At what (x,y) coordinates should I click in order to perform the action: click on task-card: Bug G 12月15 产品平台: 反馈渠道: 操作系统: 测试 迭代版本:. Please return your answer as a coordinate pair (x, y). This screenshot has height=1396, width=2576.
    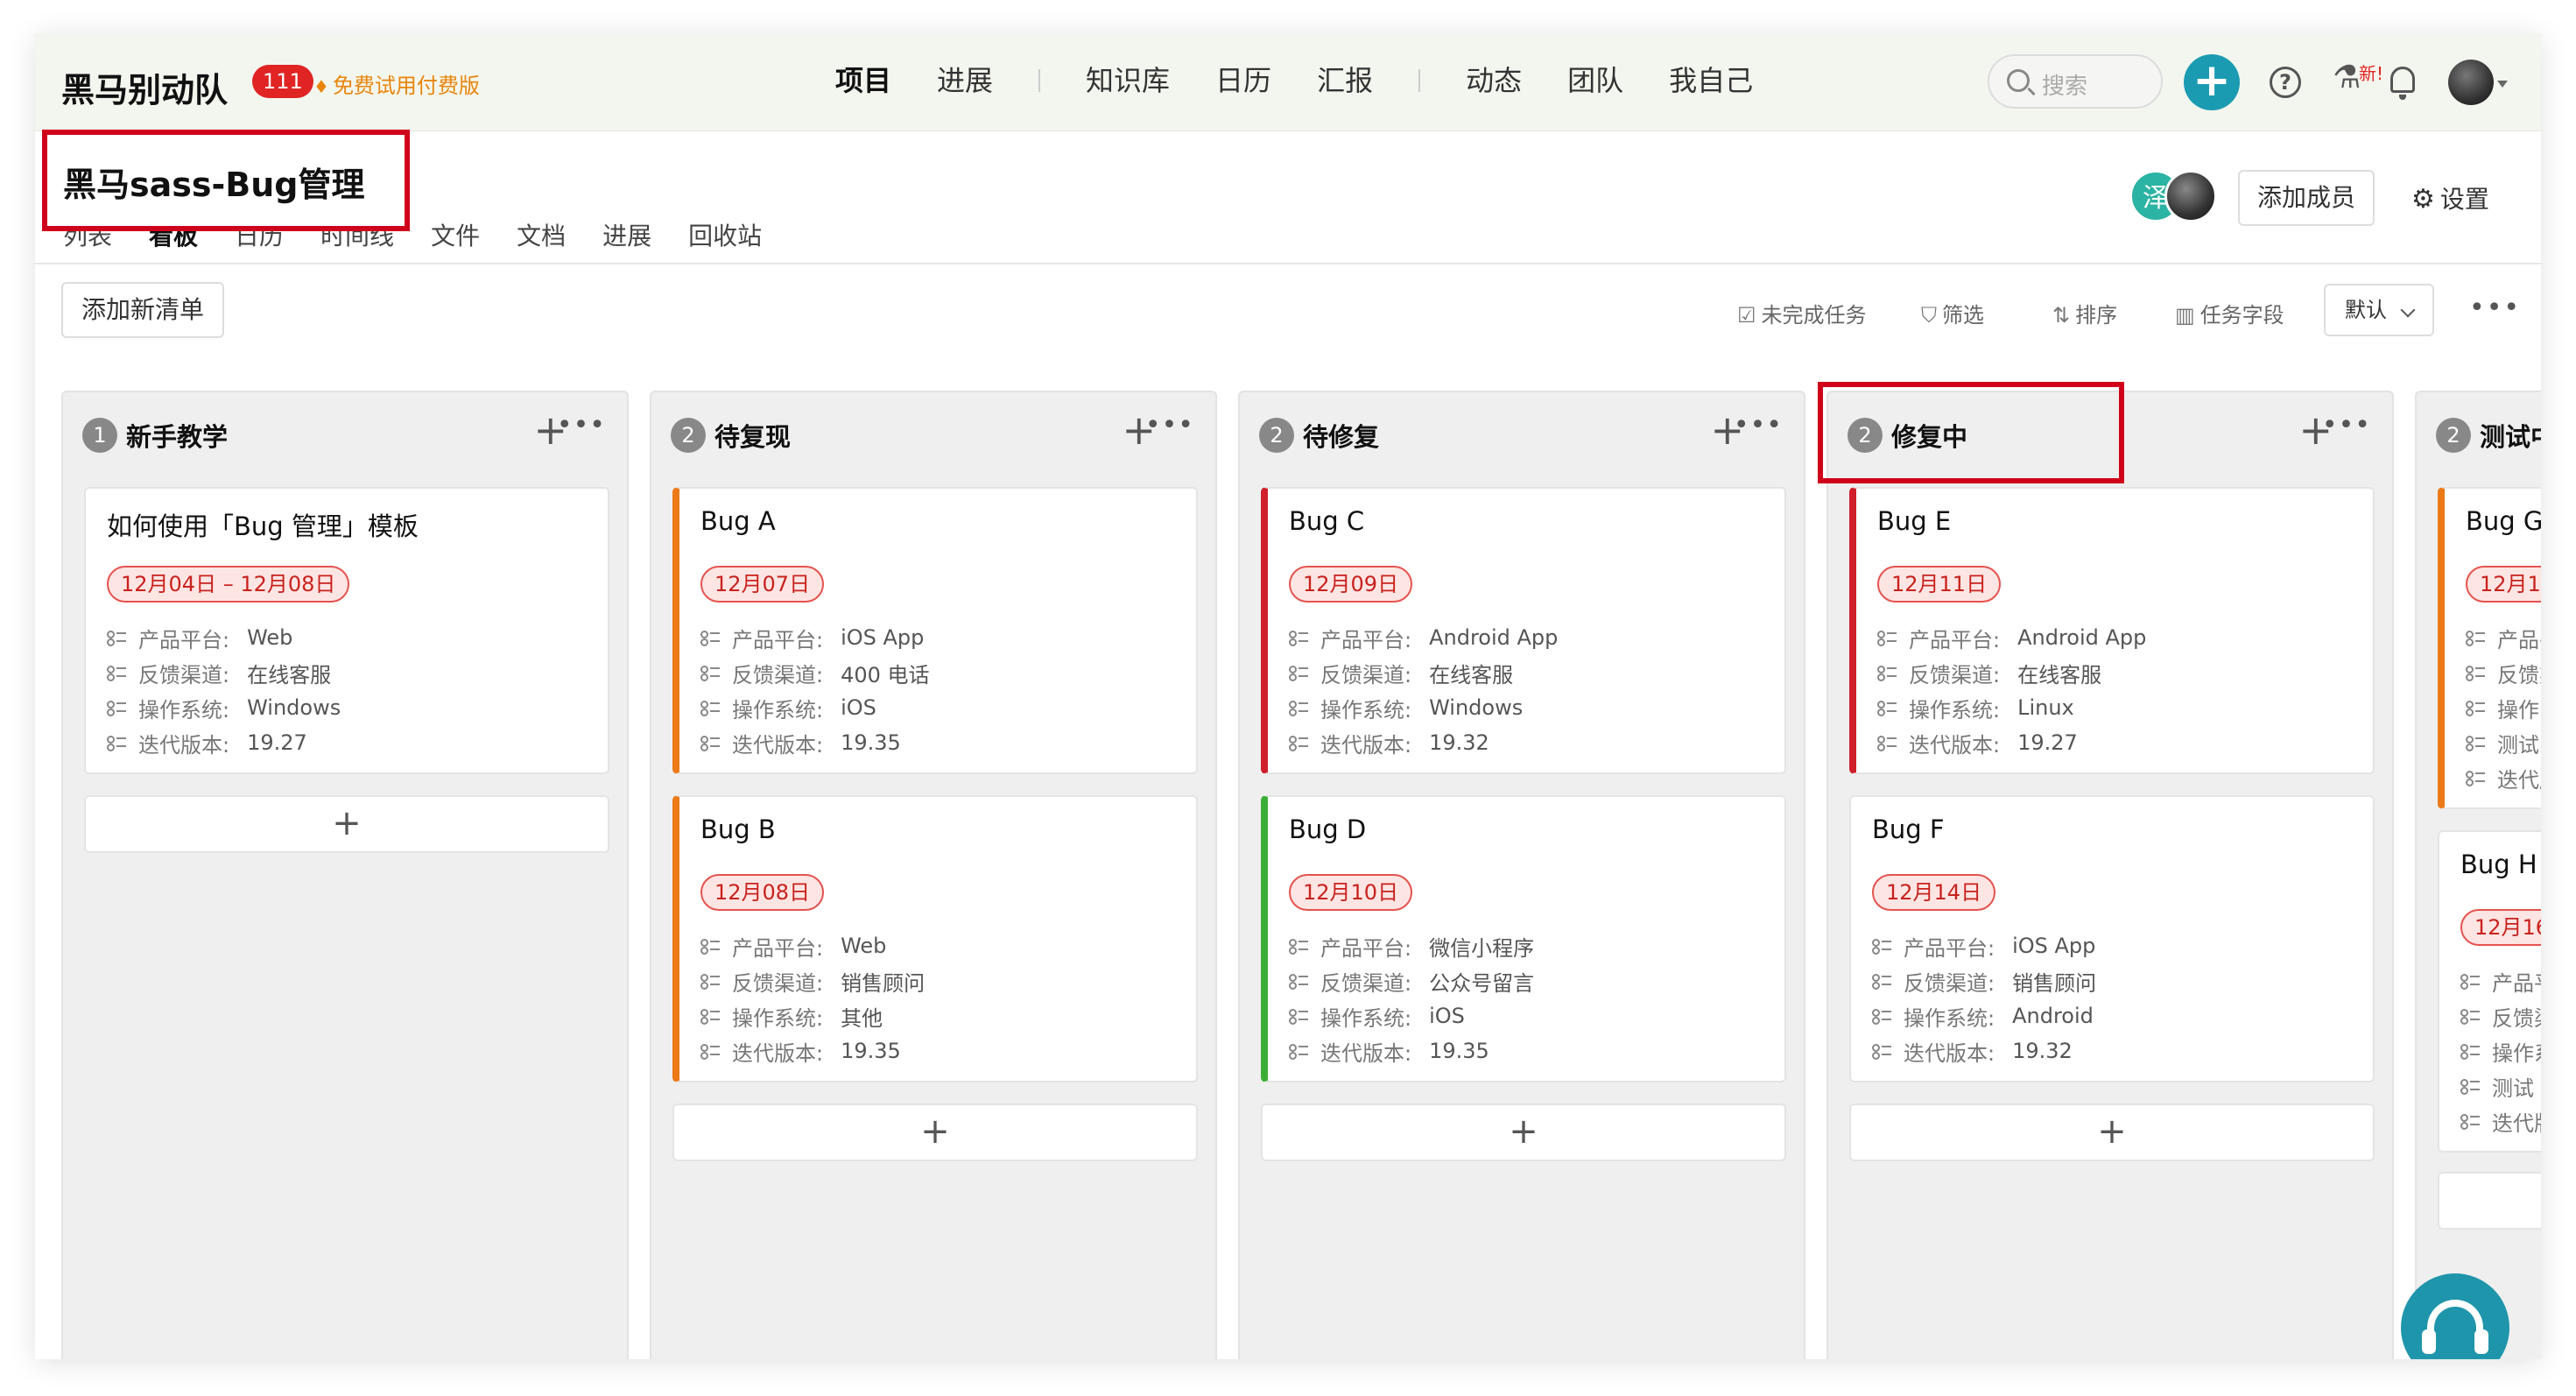
    Looking at the image, I should click on (2489, 648).